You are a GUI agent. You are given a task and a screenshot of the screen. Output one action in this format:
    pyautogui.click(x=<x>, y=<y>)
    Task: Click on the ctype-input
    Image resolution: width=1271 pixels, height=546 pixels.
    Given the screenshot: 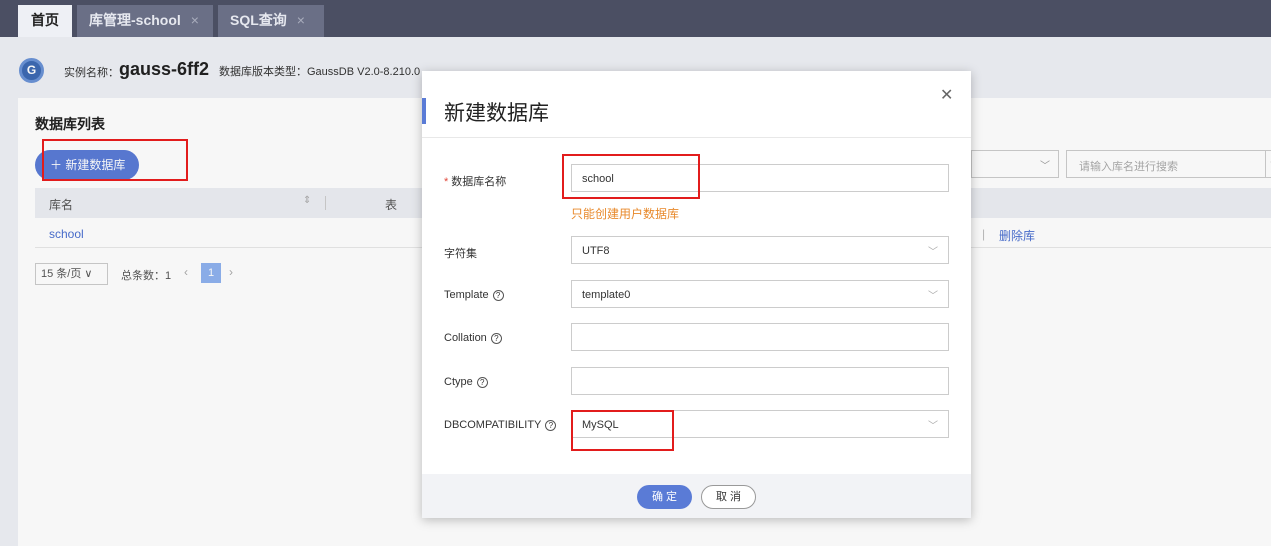 What is the action you would take?
    pyautogui.click(x=760, y=381)
    